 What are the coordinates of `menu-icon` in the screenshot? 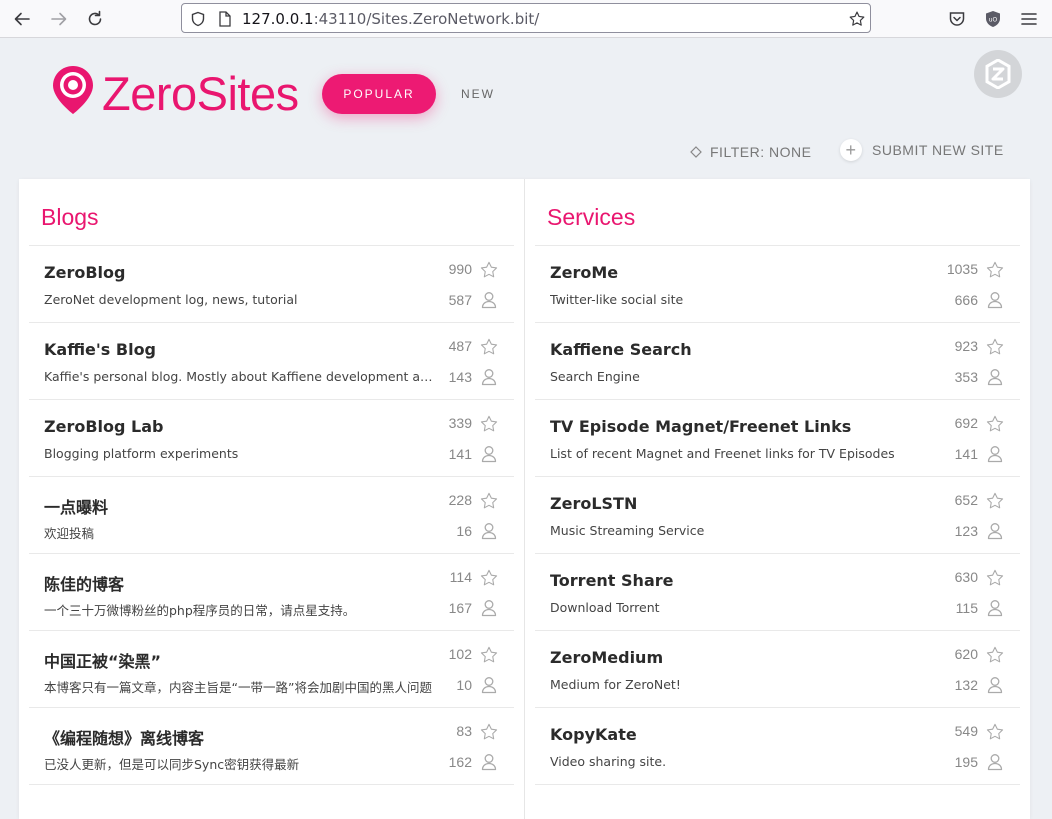 It's located at (1029, 19).